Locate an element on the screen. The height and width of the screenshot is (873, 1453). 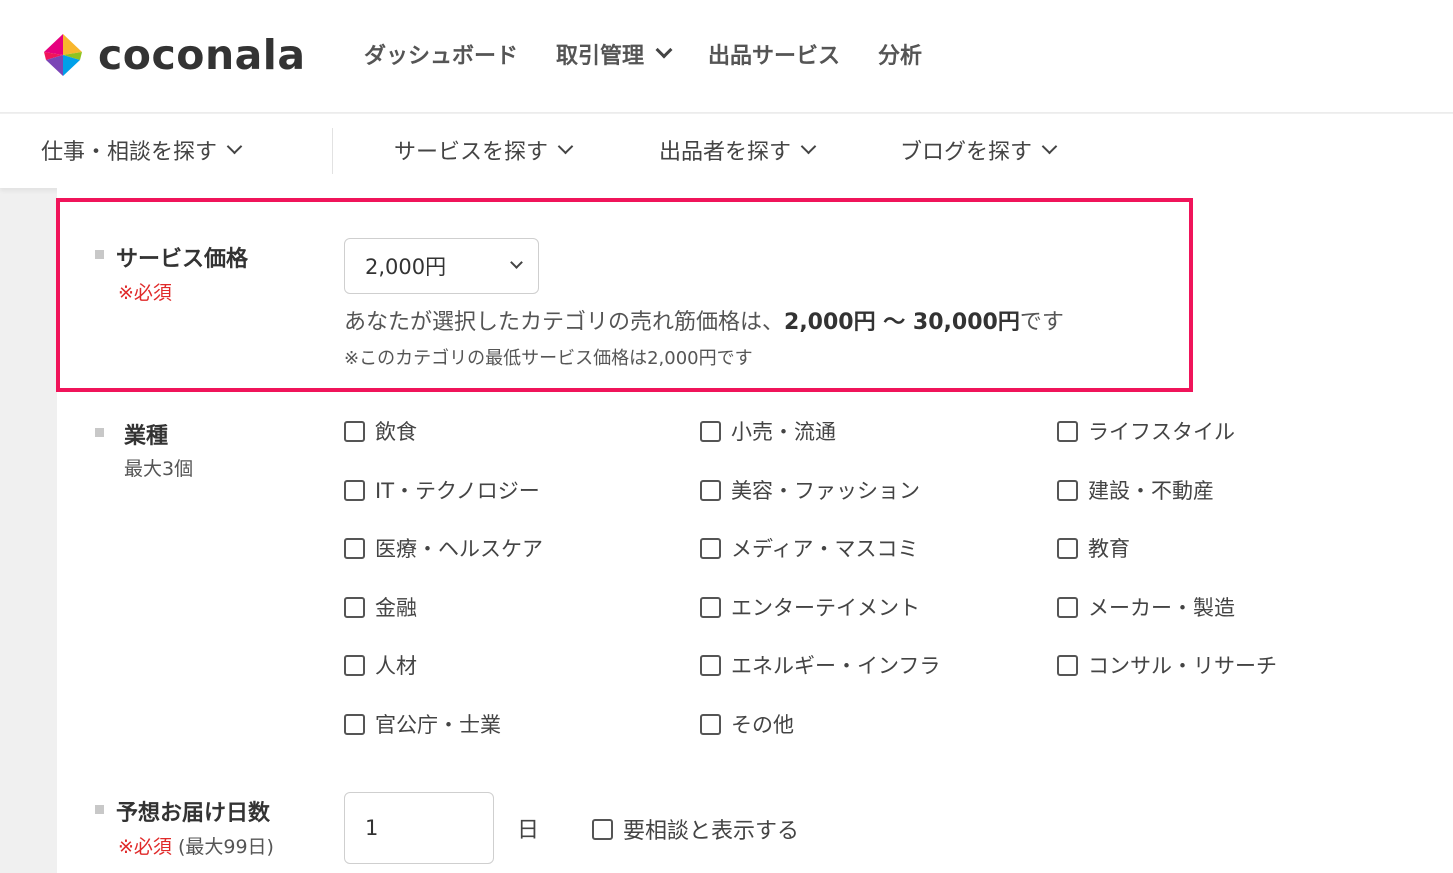
industry-checkbox: 官公庁・士業 is located at coordinates (422, 724).